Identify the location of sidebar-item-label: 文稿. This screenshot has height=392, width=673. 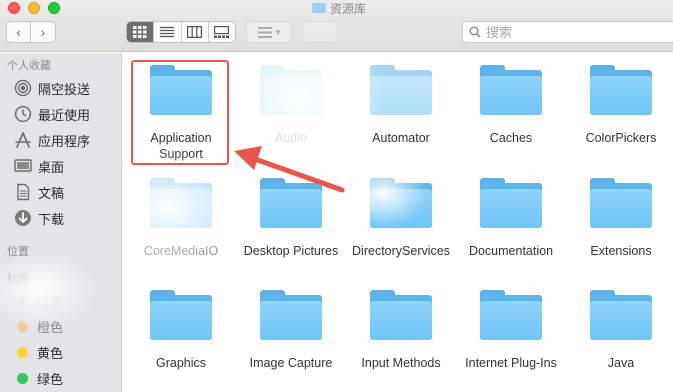
(51, 193).